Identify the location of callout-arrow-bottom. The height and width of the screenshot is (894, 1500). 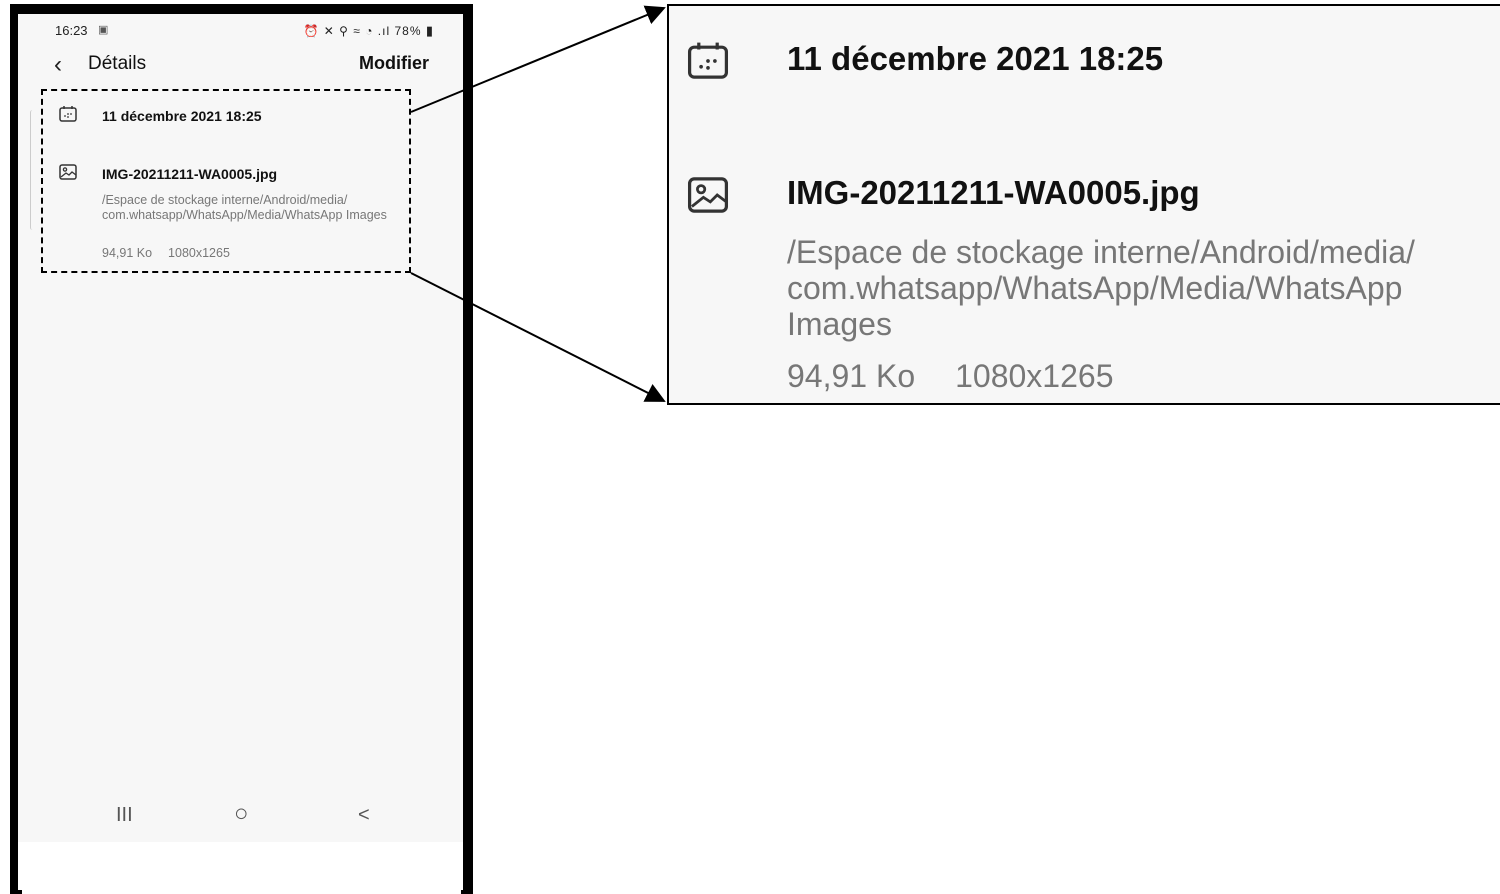
(538, 337).